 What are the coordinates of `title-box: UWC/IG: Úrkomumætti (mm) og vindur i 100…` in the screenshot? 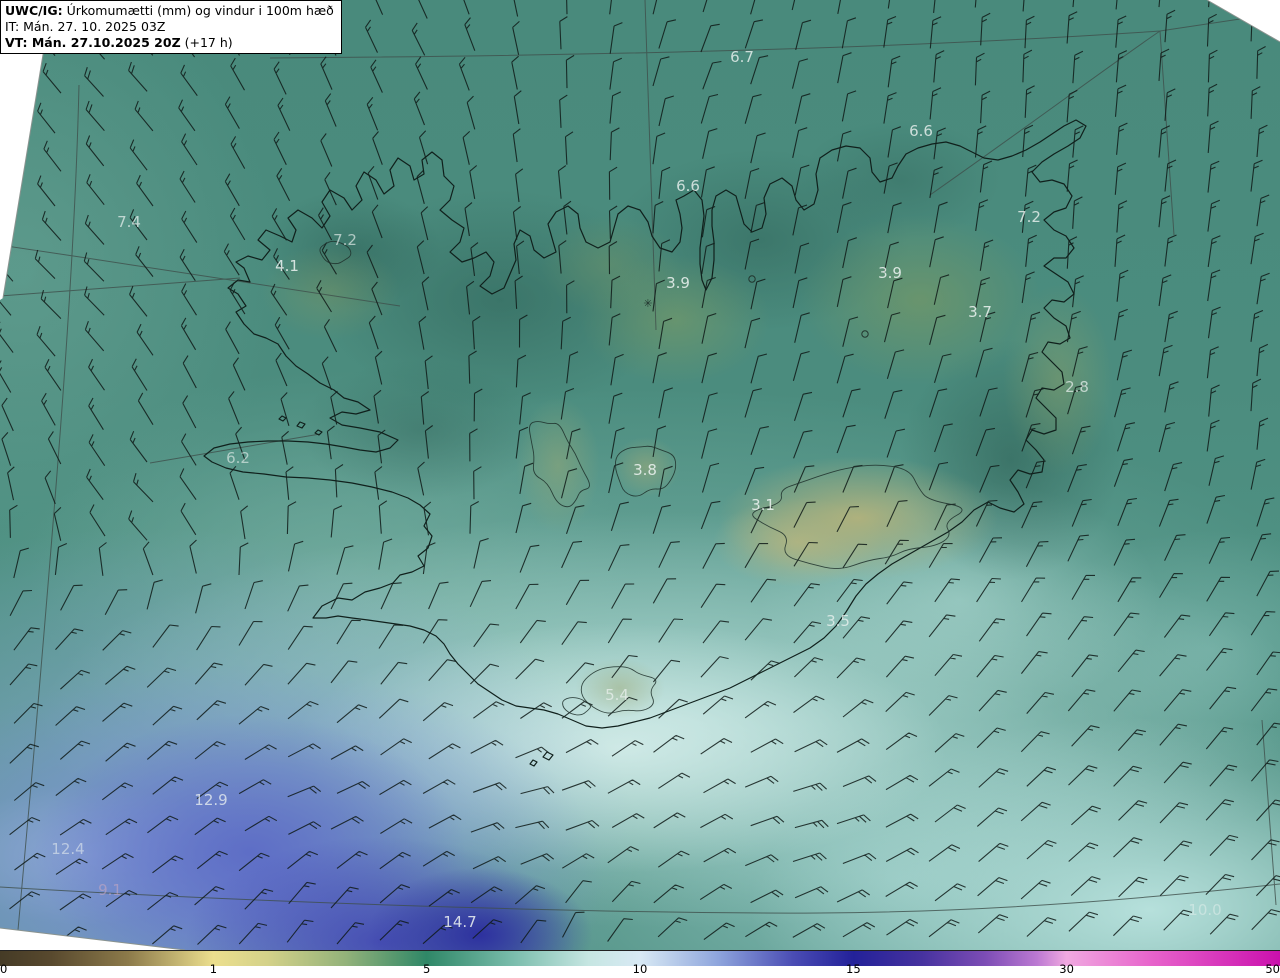 It's located at (171, 27).